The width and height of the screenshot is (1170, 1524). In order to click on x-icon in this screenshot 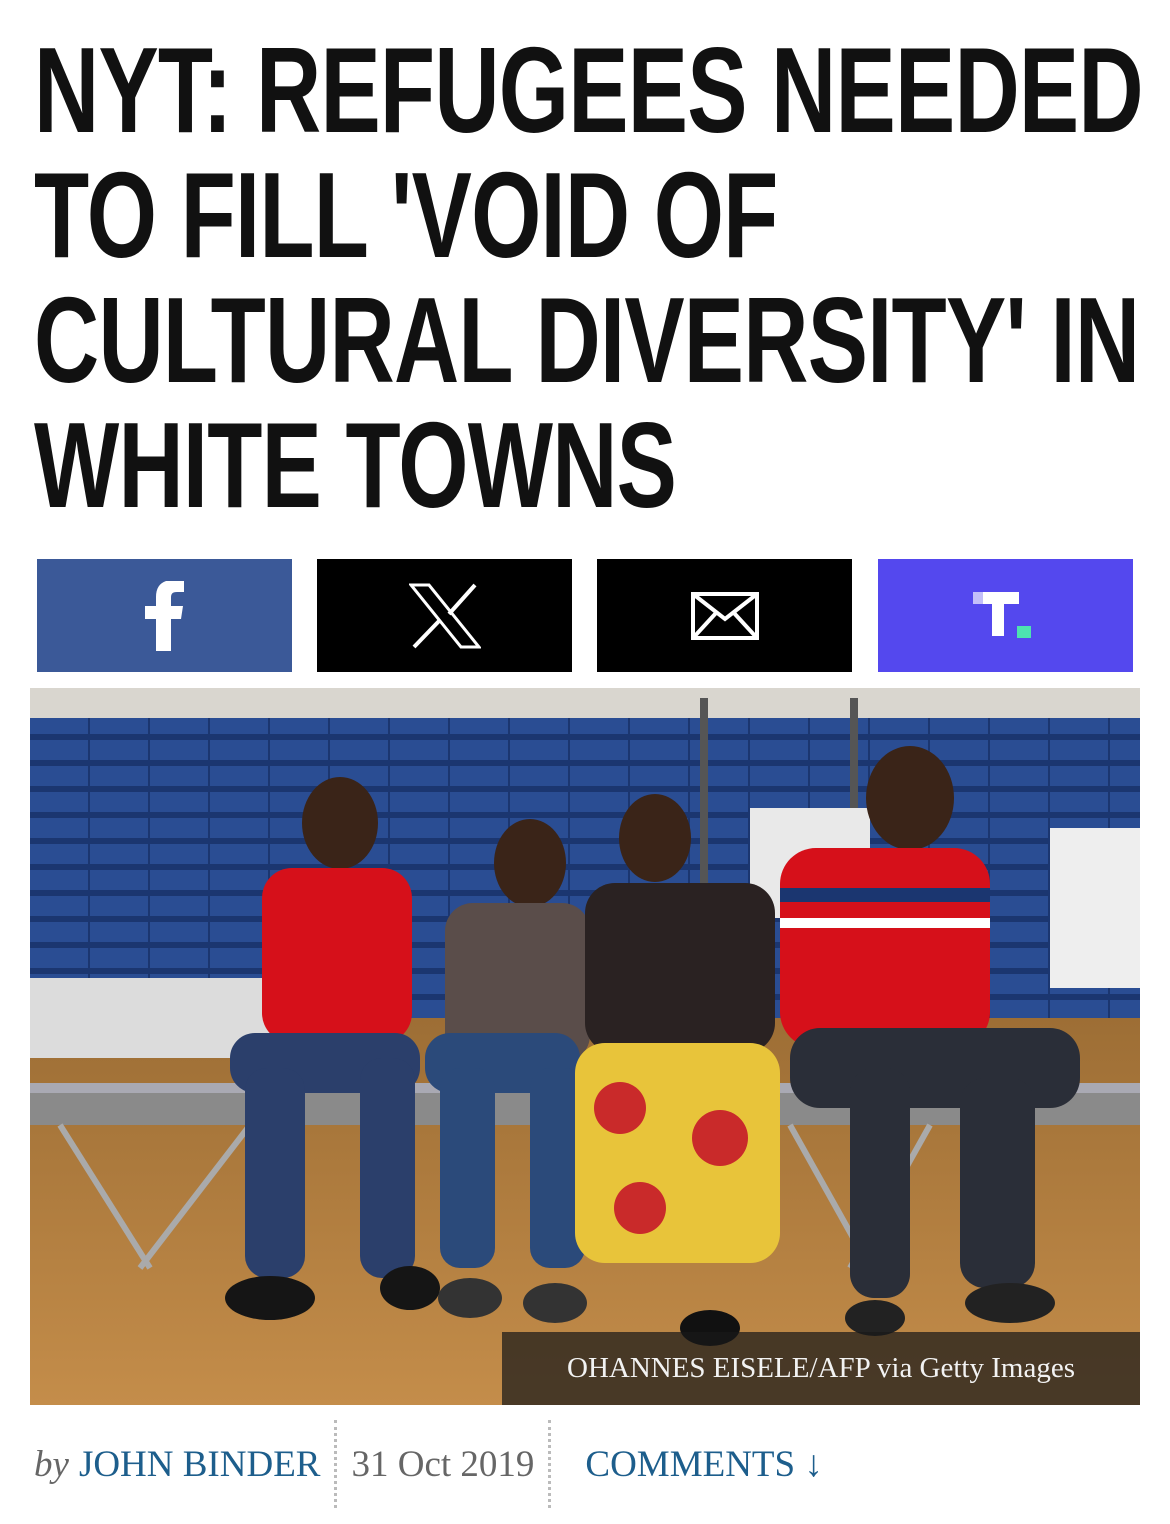, I will do `click(444, 615)`.